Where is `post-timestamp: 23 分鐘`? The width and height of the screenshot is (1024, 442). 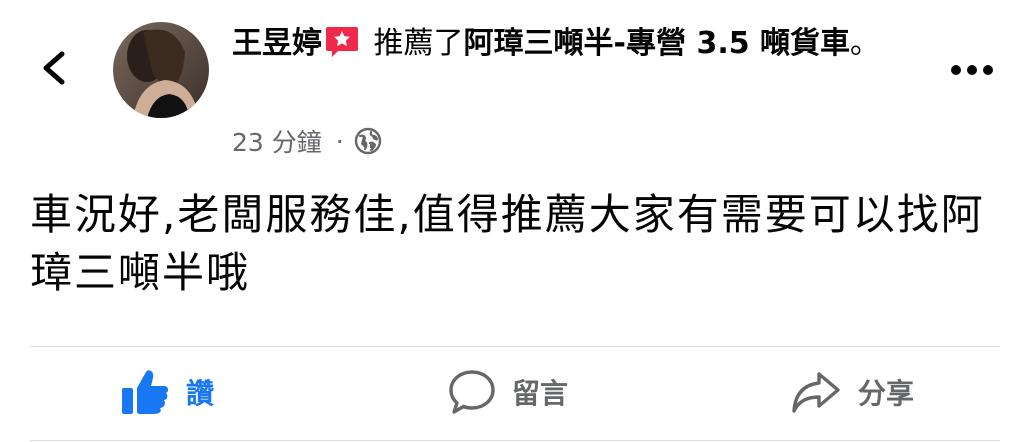
post-timestamp: 23 分鐘 is located at coordinates (277, 141).